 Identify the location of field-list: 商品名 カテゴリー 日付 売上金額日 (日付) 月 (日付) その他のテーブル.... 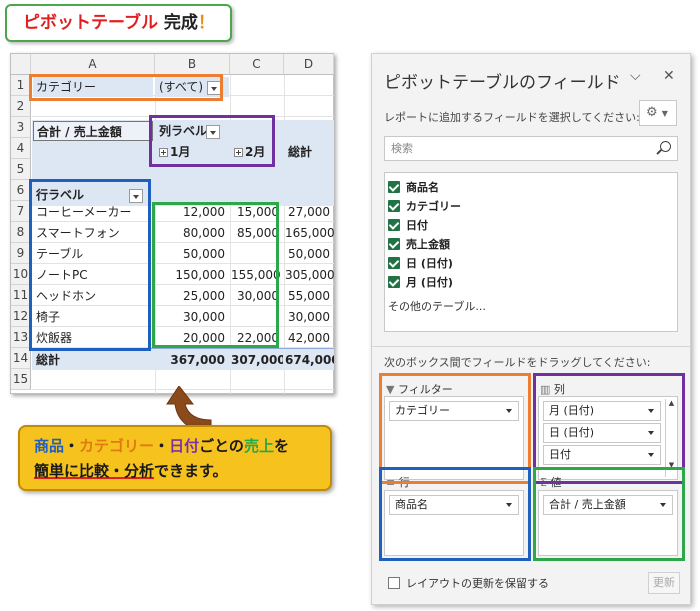
(531, 252).